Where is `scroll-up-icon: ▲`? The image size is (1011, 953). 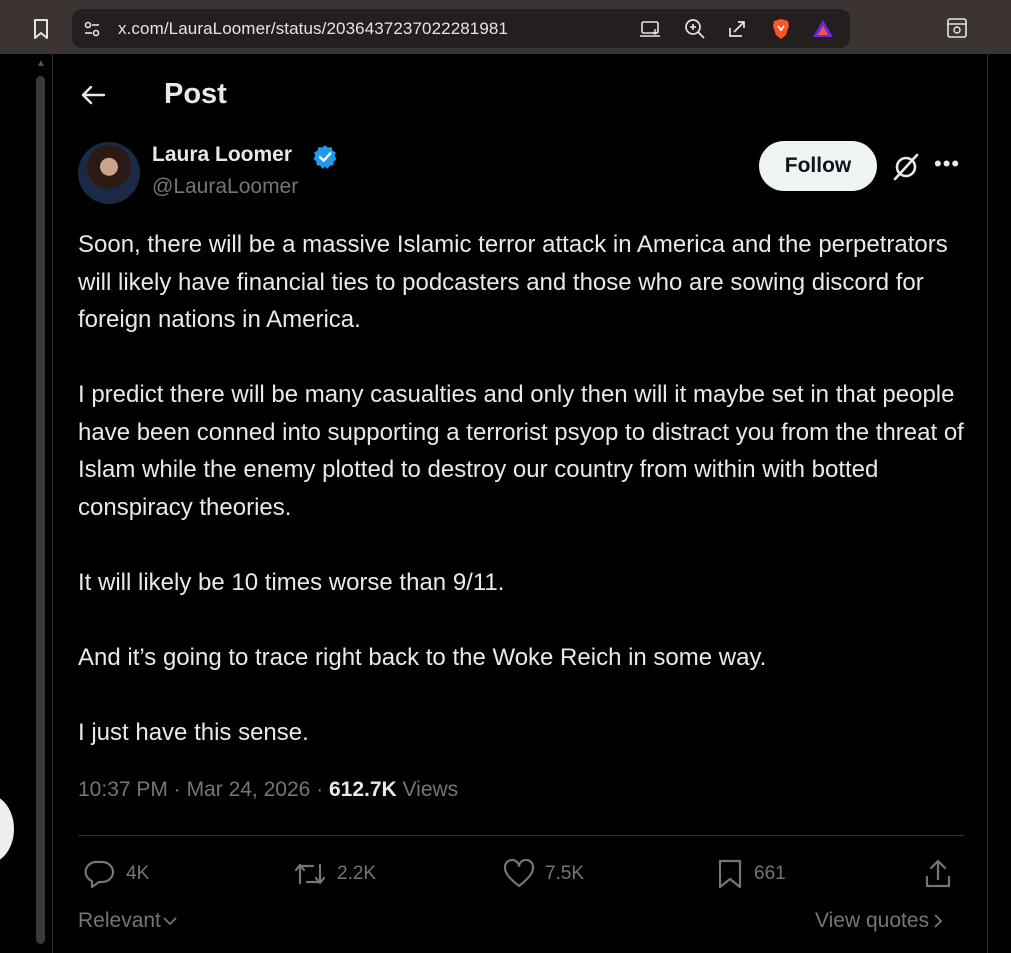
scroll-up-icon: ▲ is located at coordinates (41, 63).